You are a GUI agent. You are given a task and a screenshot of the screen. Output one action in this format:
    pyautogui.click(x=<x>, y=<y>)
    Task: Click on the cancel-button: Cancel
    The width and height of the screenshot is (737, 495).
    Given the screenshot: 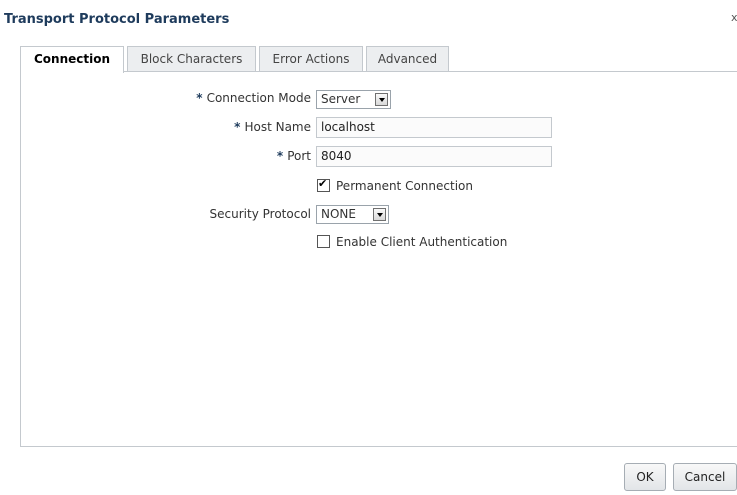 What is the action you would take?
    pyautogui.click(x=705, y=477)
    